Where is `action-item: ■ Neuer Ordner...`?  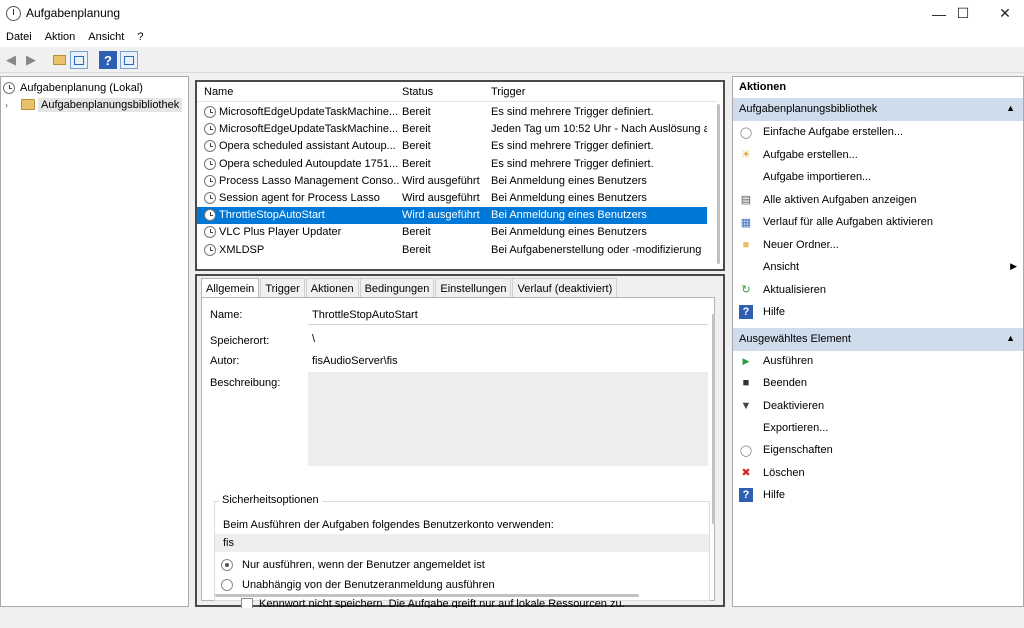
action-item: ■ Neuer Ordner... is located at coordinates (878, 245).